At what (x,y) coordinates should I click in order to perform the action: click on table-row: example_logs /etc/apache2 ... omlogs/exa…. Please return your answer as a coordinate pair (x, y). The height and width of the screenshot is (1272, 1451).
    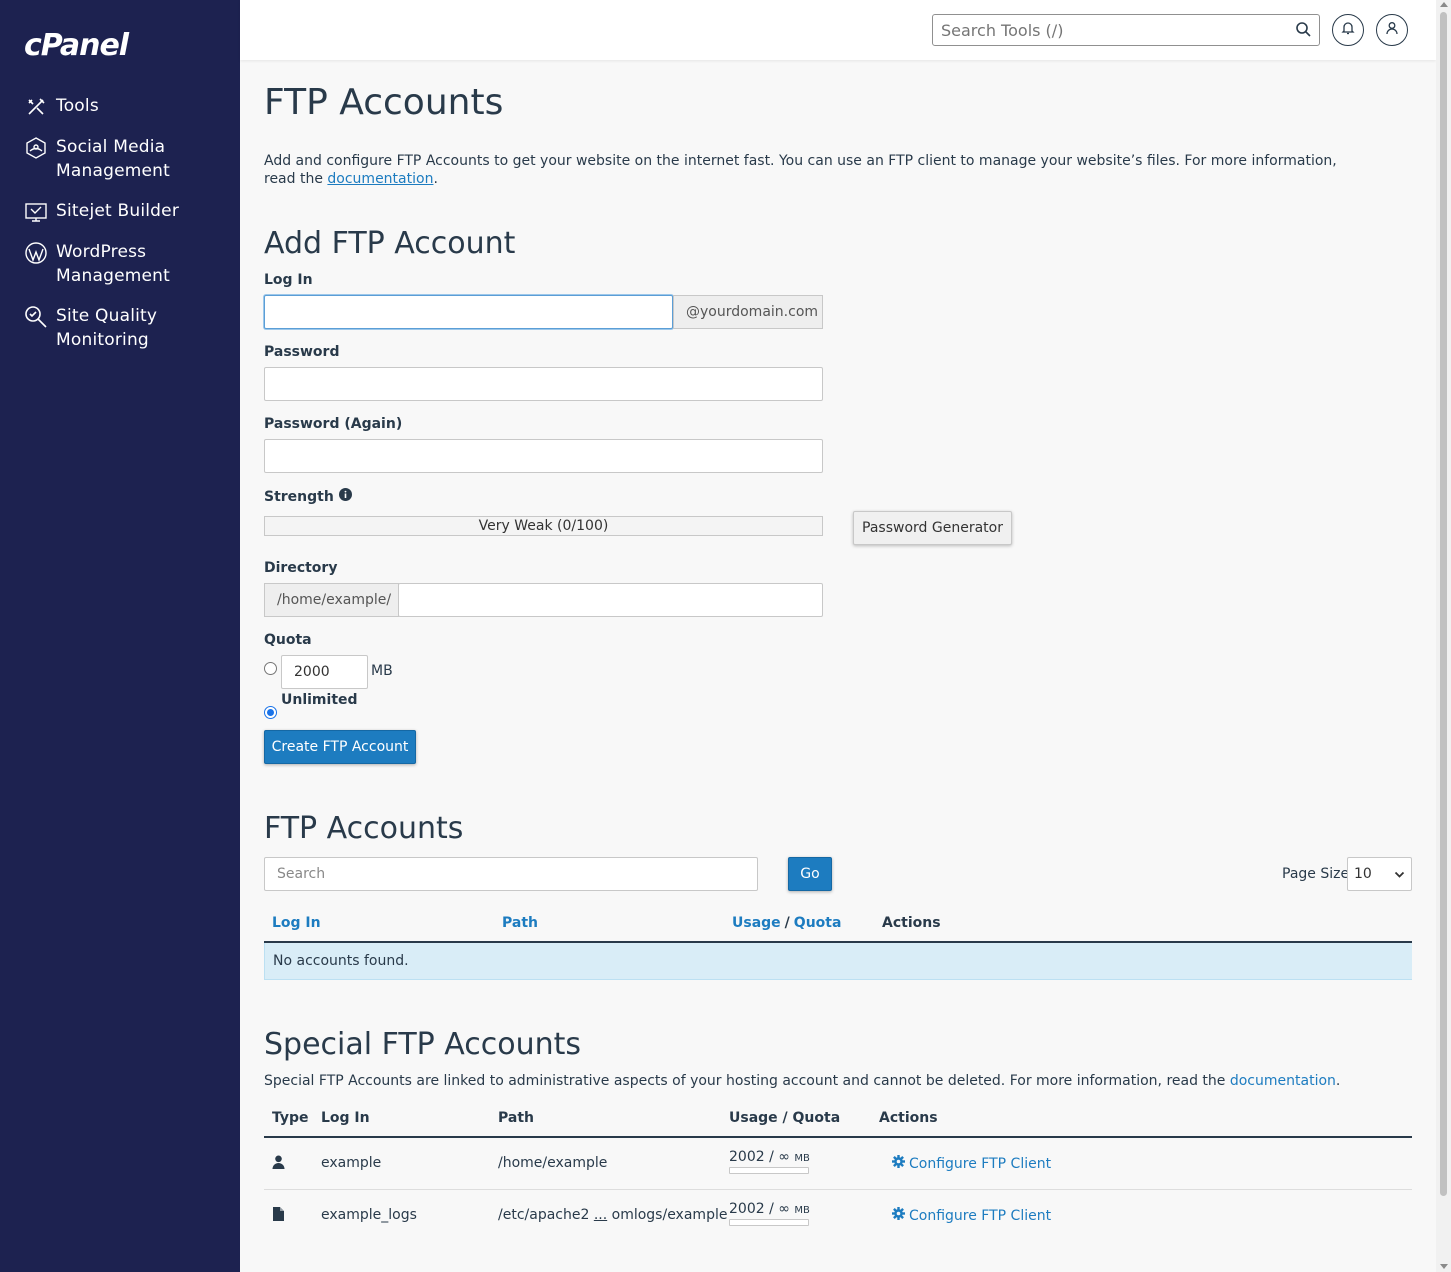
    Looking at the image, I should click on (838, 1215).